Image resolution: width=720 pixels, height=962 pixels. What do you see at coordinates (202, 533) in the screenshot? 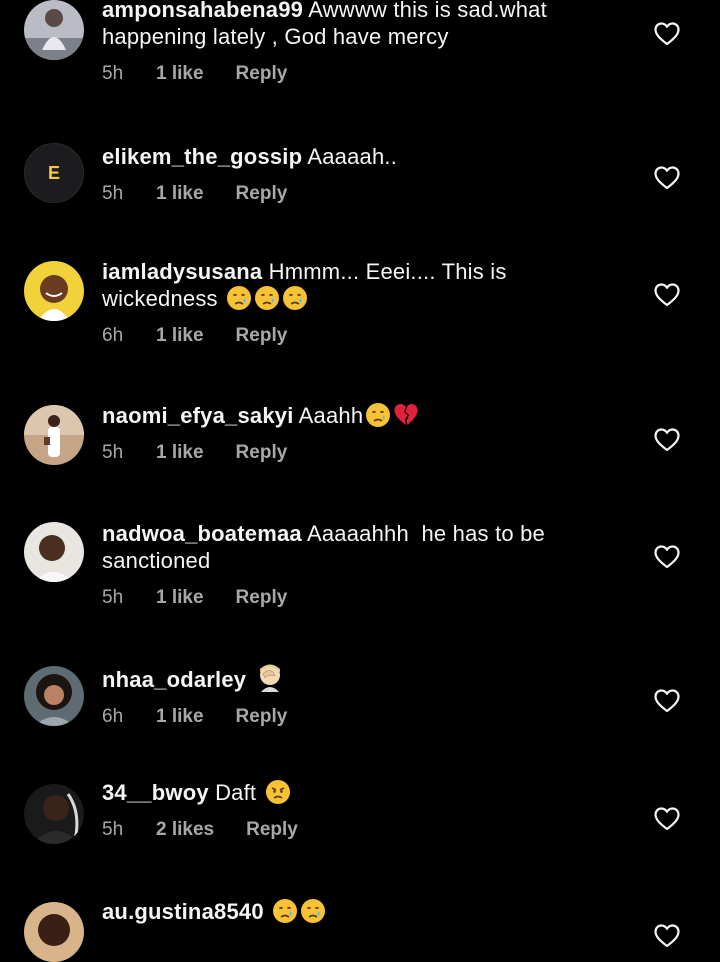
I see `comment-username: nadwoa_boatemaa` at bounding box center [202, 533].